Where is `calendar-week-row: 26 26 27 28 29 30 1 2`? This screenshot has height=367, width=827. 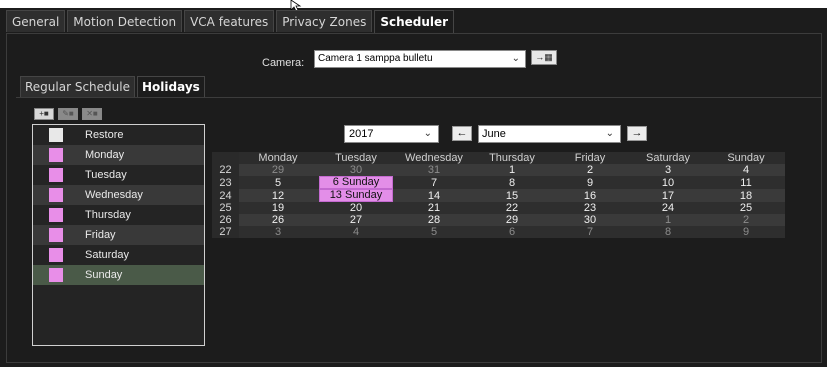
calendar-week-row: 26 26 27 28 29 30 1 2 is located at coordinates (498, 220).